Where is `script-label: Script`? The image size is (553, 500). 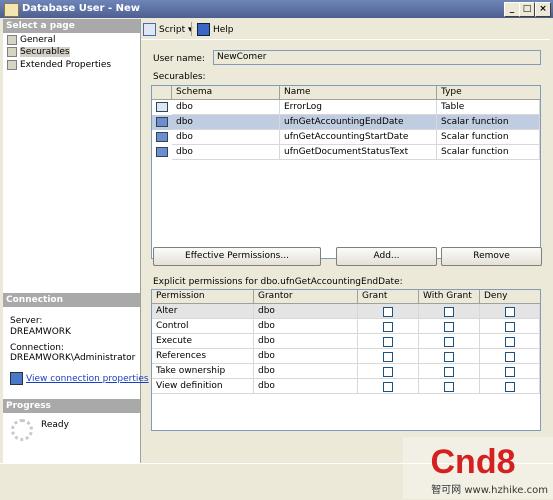
script-label: Script is located at coordinates (172, 30).